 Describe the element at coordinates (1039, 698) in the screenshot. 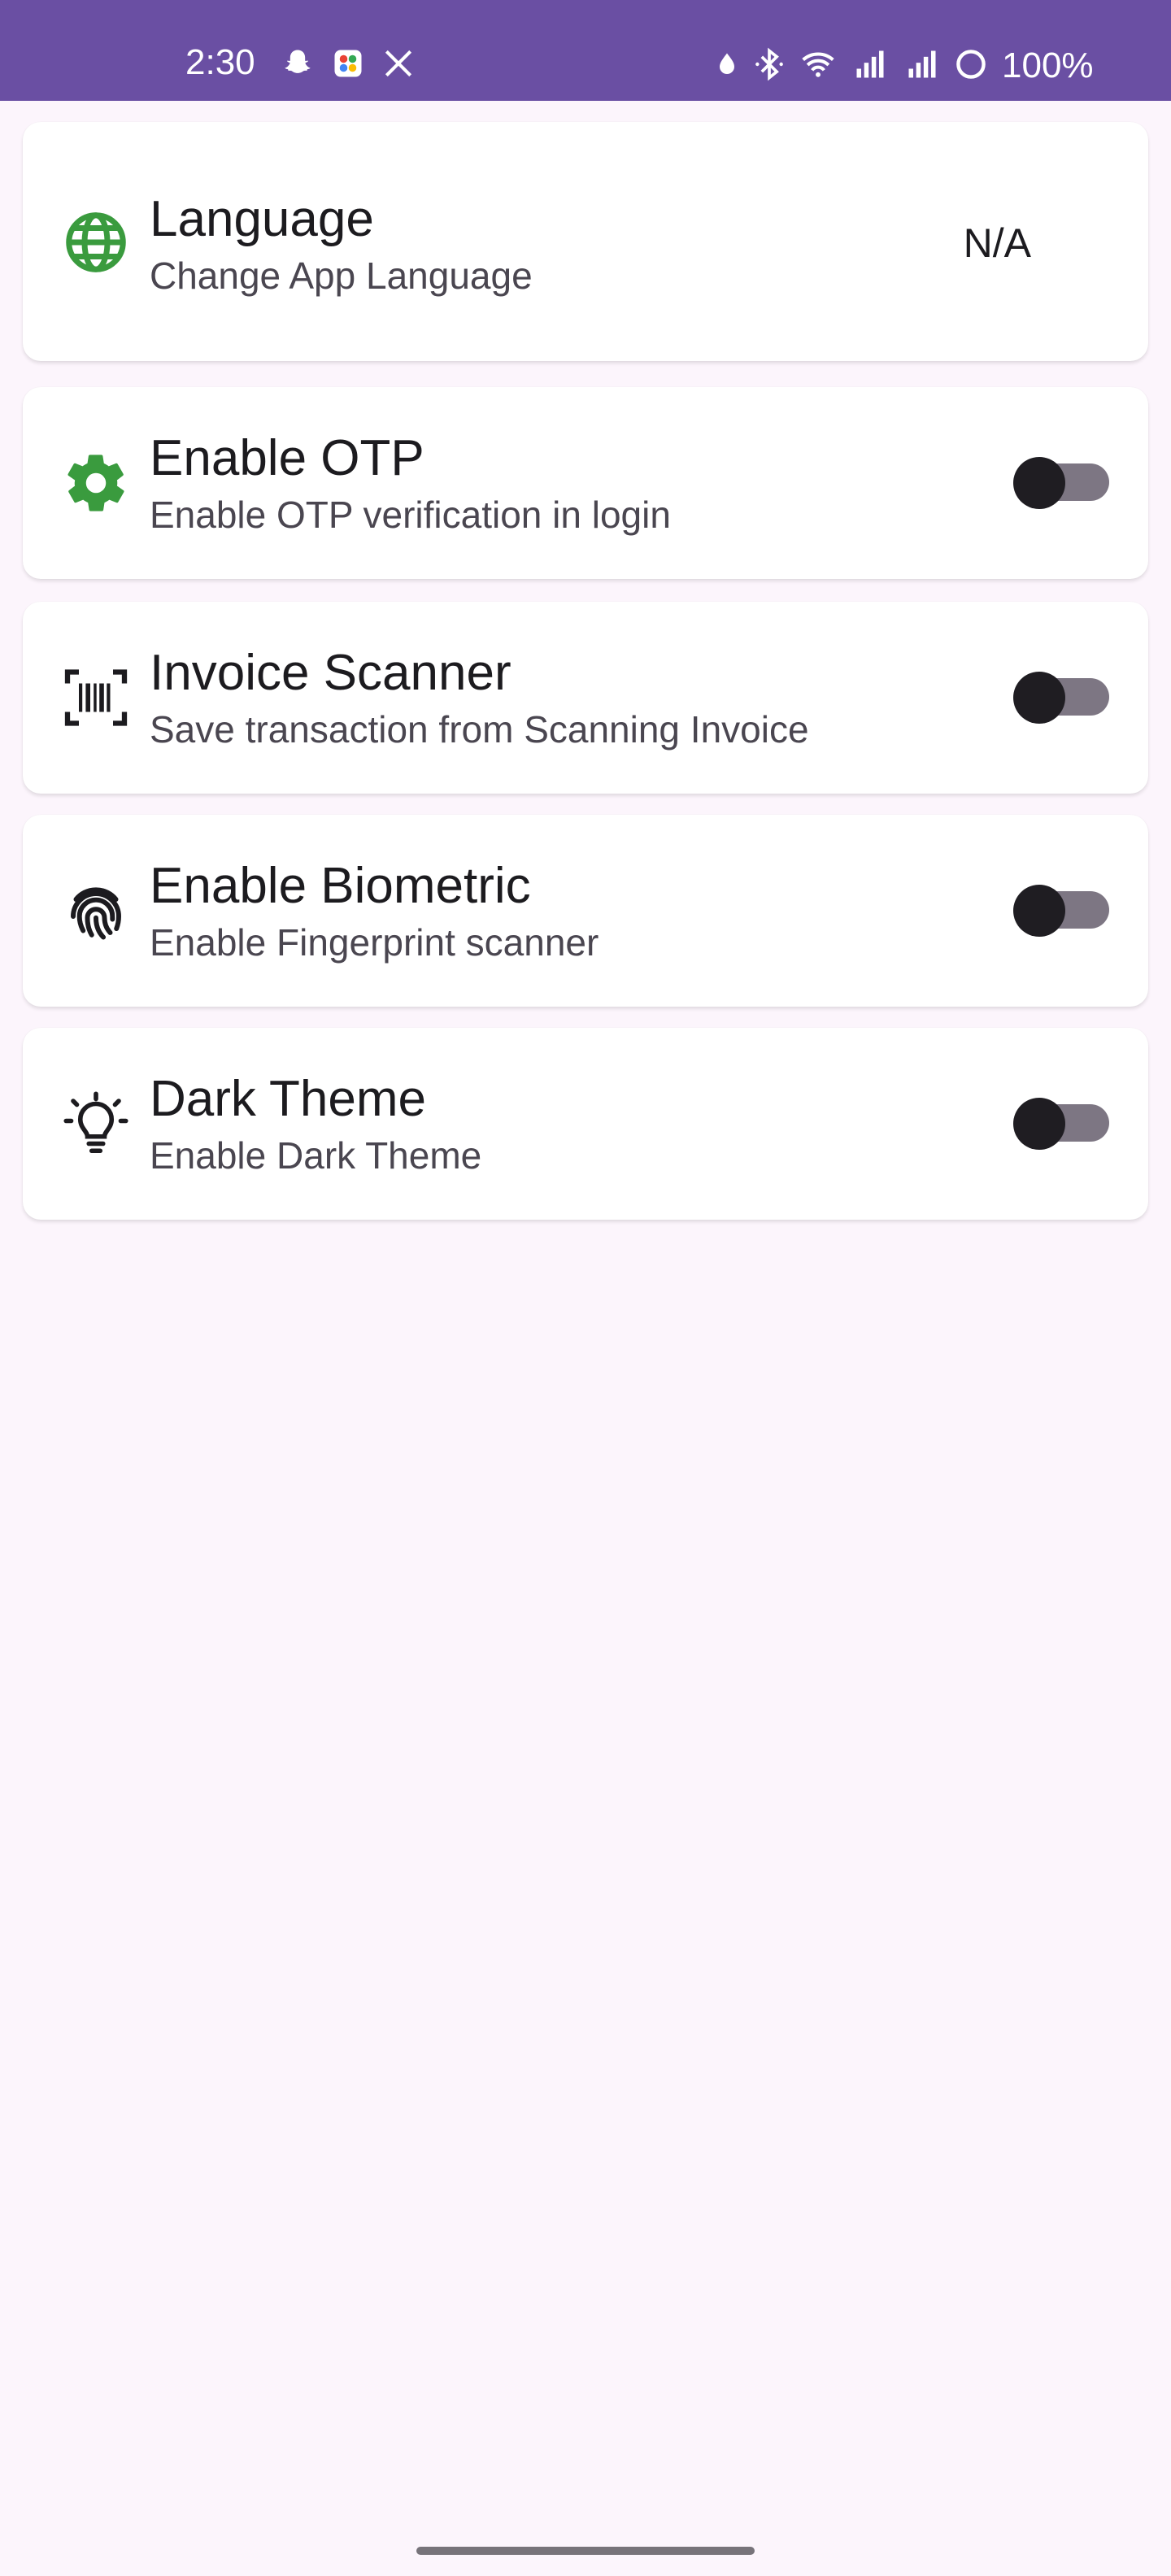

I see `invoice-scanner-toggle-thumb` at that location.